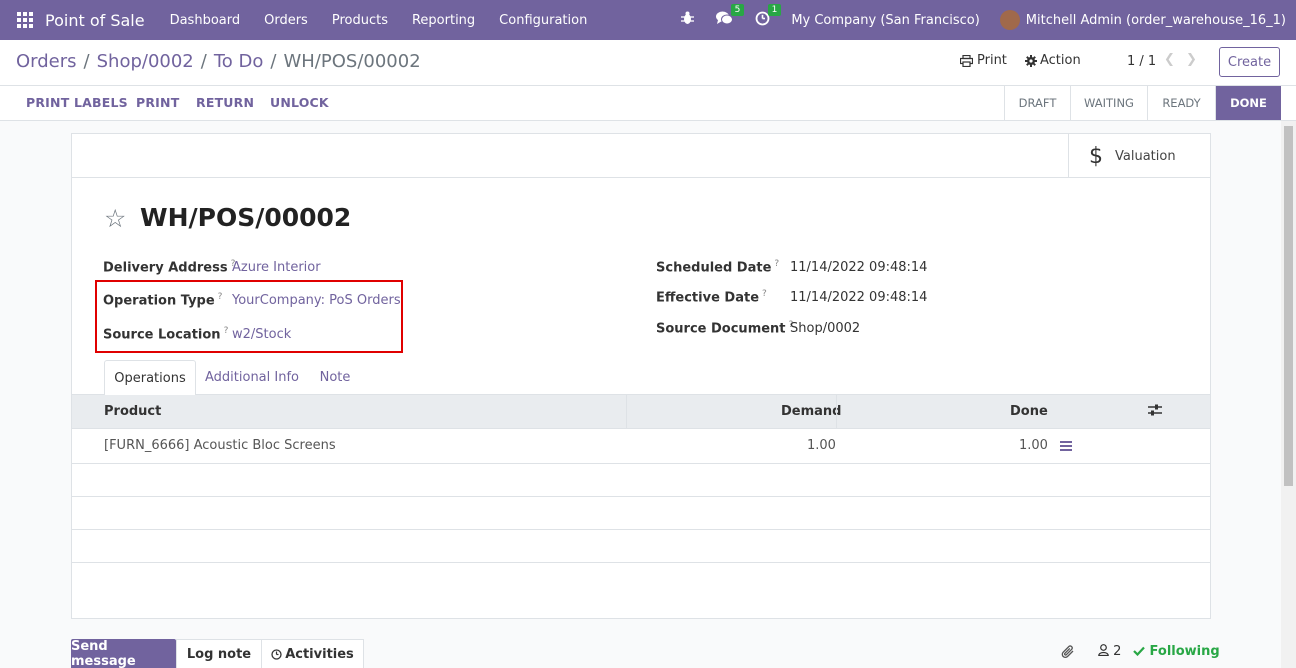 The image size is (1296, 668). Describe the element at coordinates (1156, 20) in the screenshot. I see `user-menu: Mitchell Admin (order_warehouse_16_1)` at that location.